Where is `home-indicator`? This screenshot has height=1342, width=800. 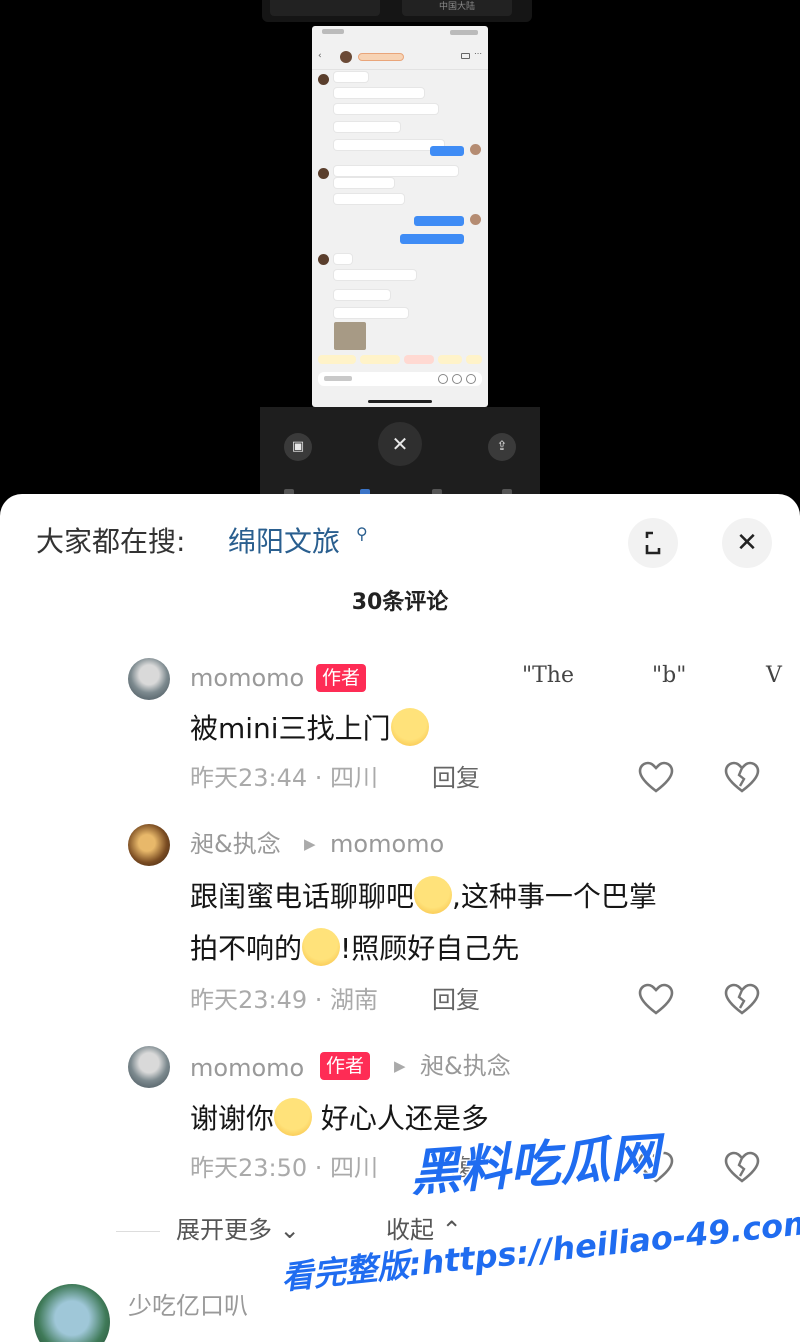
home-indicator is located at coordinates (400, 401).